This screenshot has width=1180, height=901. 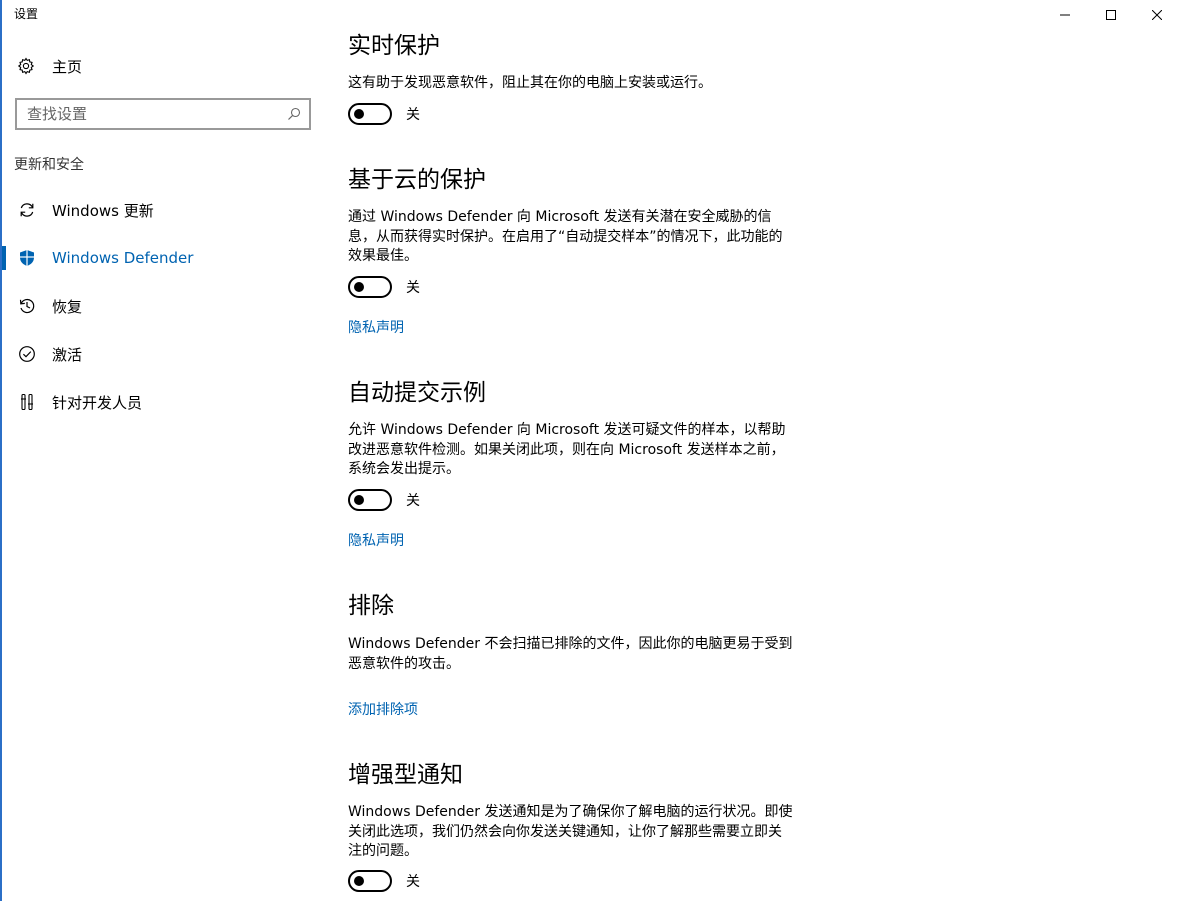 I want to click on sync-icon, so click(x=27, y=210).